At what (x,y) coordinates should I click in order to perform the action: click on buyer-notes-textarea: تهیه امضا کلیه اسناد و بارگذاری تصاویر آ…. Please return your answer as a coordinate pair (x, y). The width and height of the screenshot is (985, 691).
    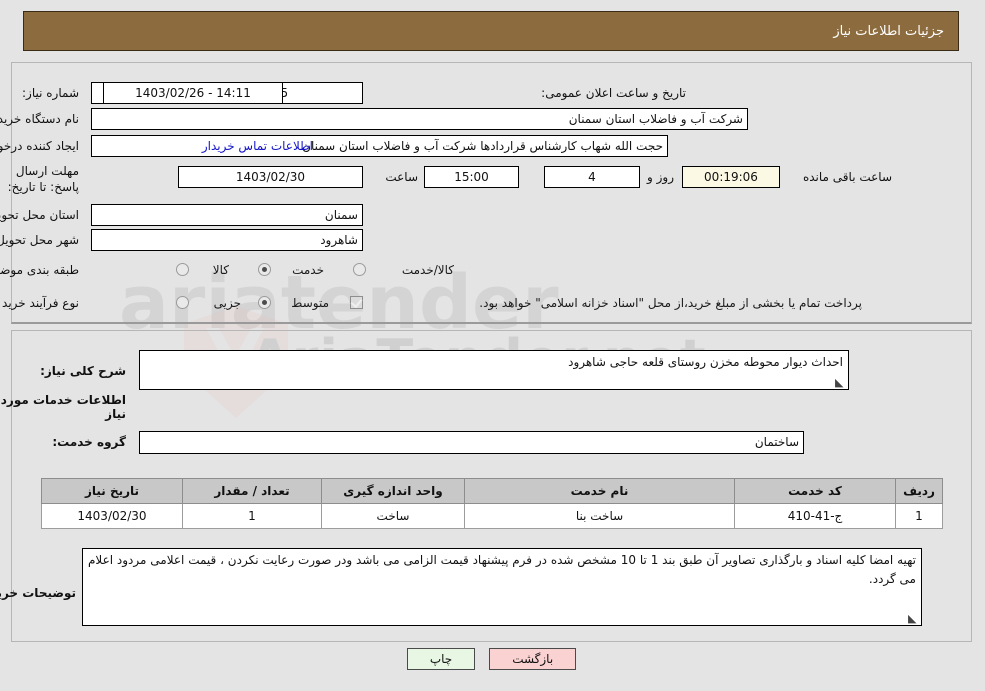
    Looking at the image, I should click on (503, 587).